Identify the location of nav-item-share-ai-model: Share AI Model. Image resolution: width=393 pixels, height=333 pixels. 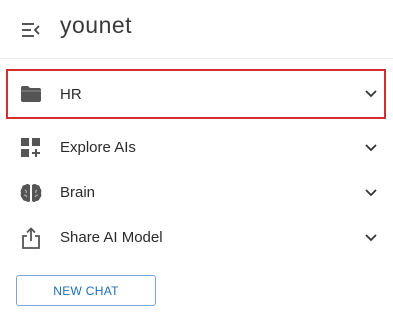
(196, 237).